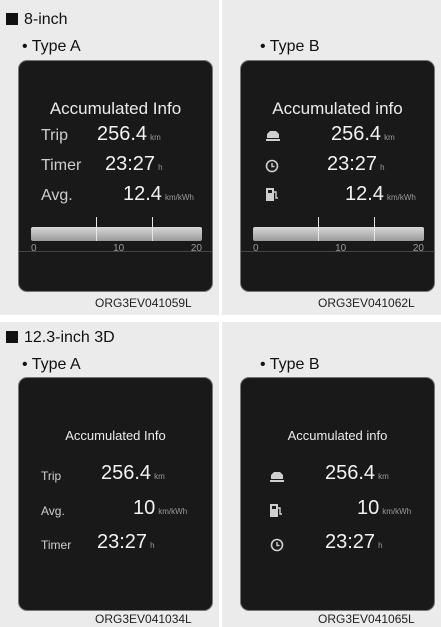 Image resolution: width=441 pixels, height=627 pixels. What do you see at coordinates (69, 337) in the screenshot?
I see `section-title-text: 12.3-inch 3D` at bounding box center [69, 337].